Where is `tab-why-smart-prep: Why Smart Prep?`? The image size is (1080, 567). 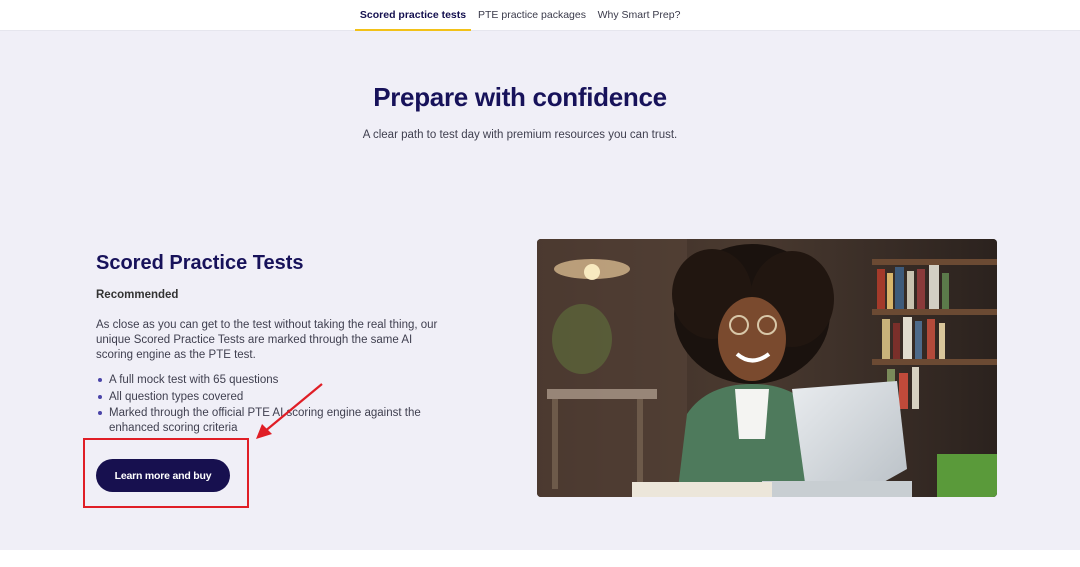
tab-why-smart-prep: Why Smart Prep? is located at coordinates (639, 15).